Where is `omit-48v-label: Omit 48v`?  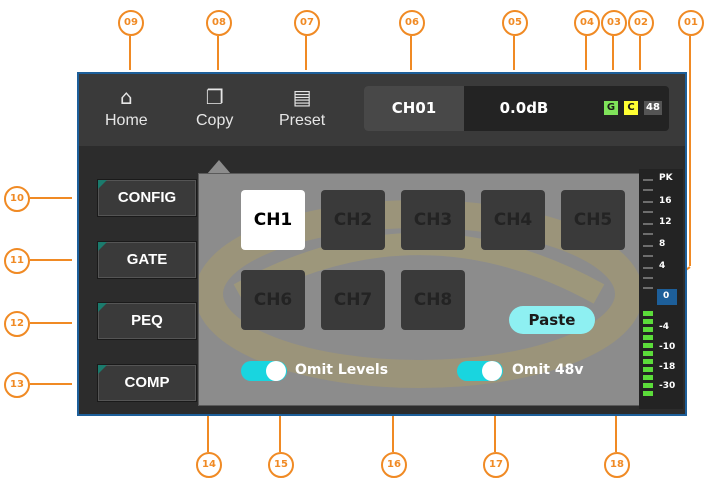
omit-48v-label: Omit 48v is located at coordinates (548, 370).